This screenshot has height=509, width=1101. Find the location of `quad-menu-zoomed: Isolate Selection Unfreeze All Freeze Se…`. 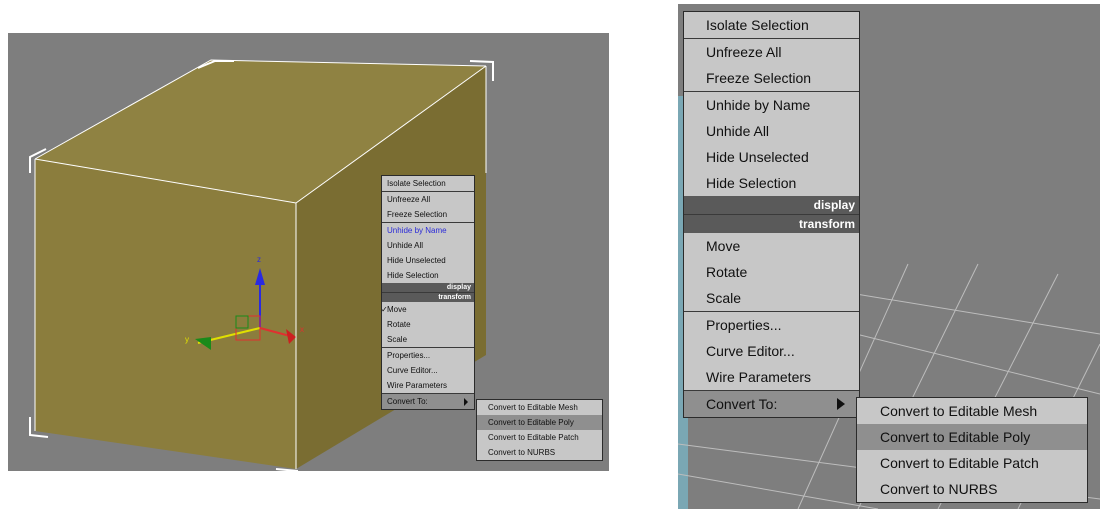

quad-menu-zoomed: Isolate Selection Unfreeze All Freeze Se… is located at coordinates (771, 214).